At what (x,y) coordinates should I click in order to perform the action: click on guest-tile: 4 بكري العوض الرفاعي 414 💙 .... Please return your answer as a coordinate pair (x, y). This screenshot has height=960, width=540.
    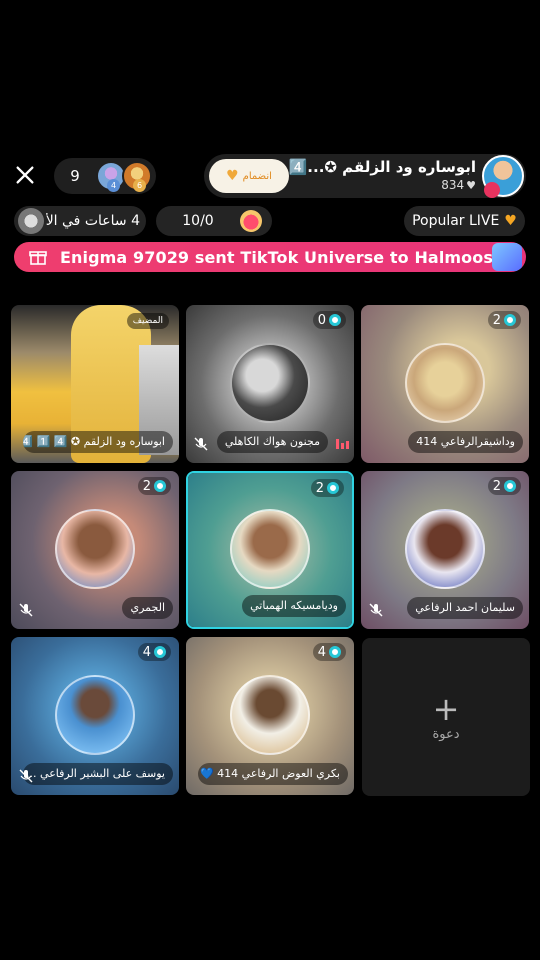
    Looking at the image, I should click on (270, 716).